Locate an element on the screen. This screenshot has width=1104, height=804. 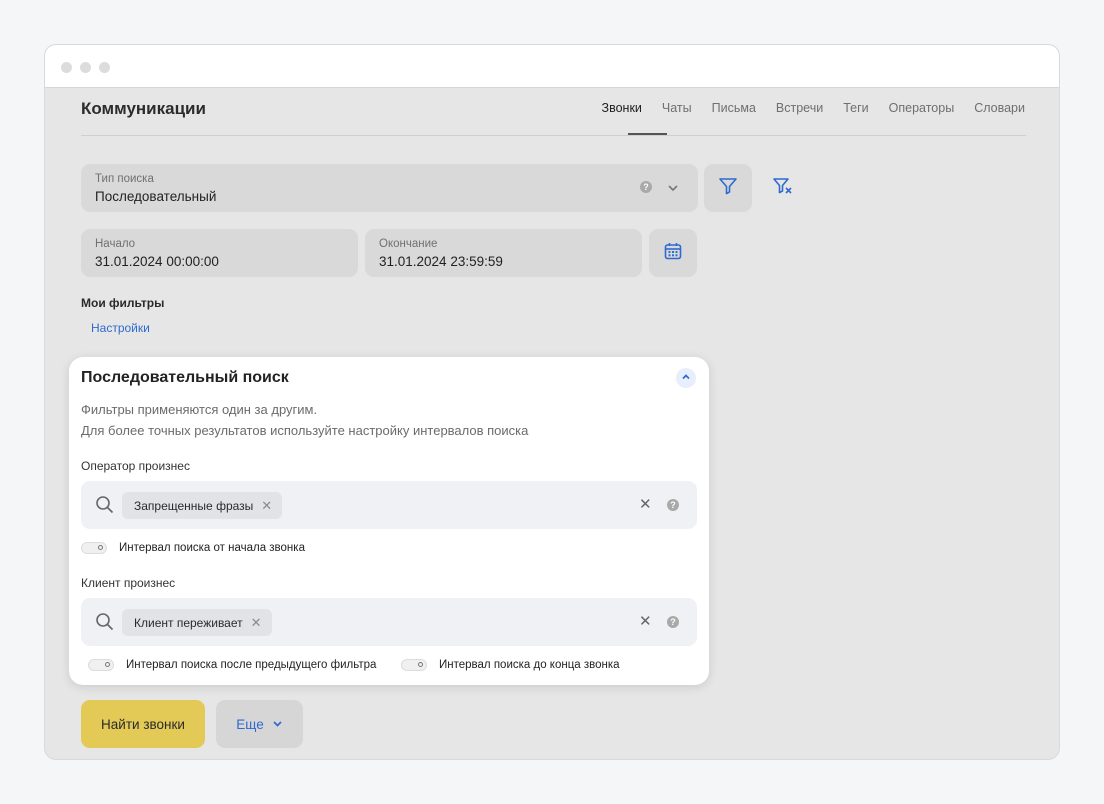
filter-clear-icon is located at coordinates (783, 188).